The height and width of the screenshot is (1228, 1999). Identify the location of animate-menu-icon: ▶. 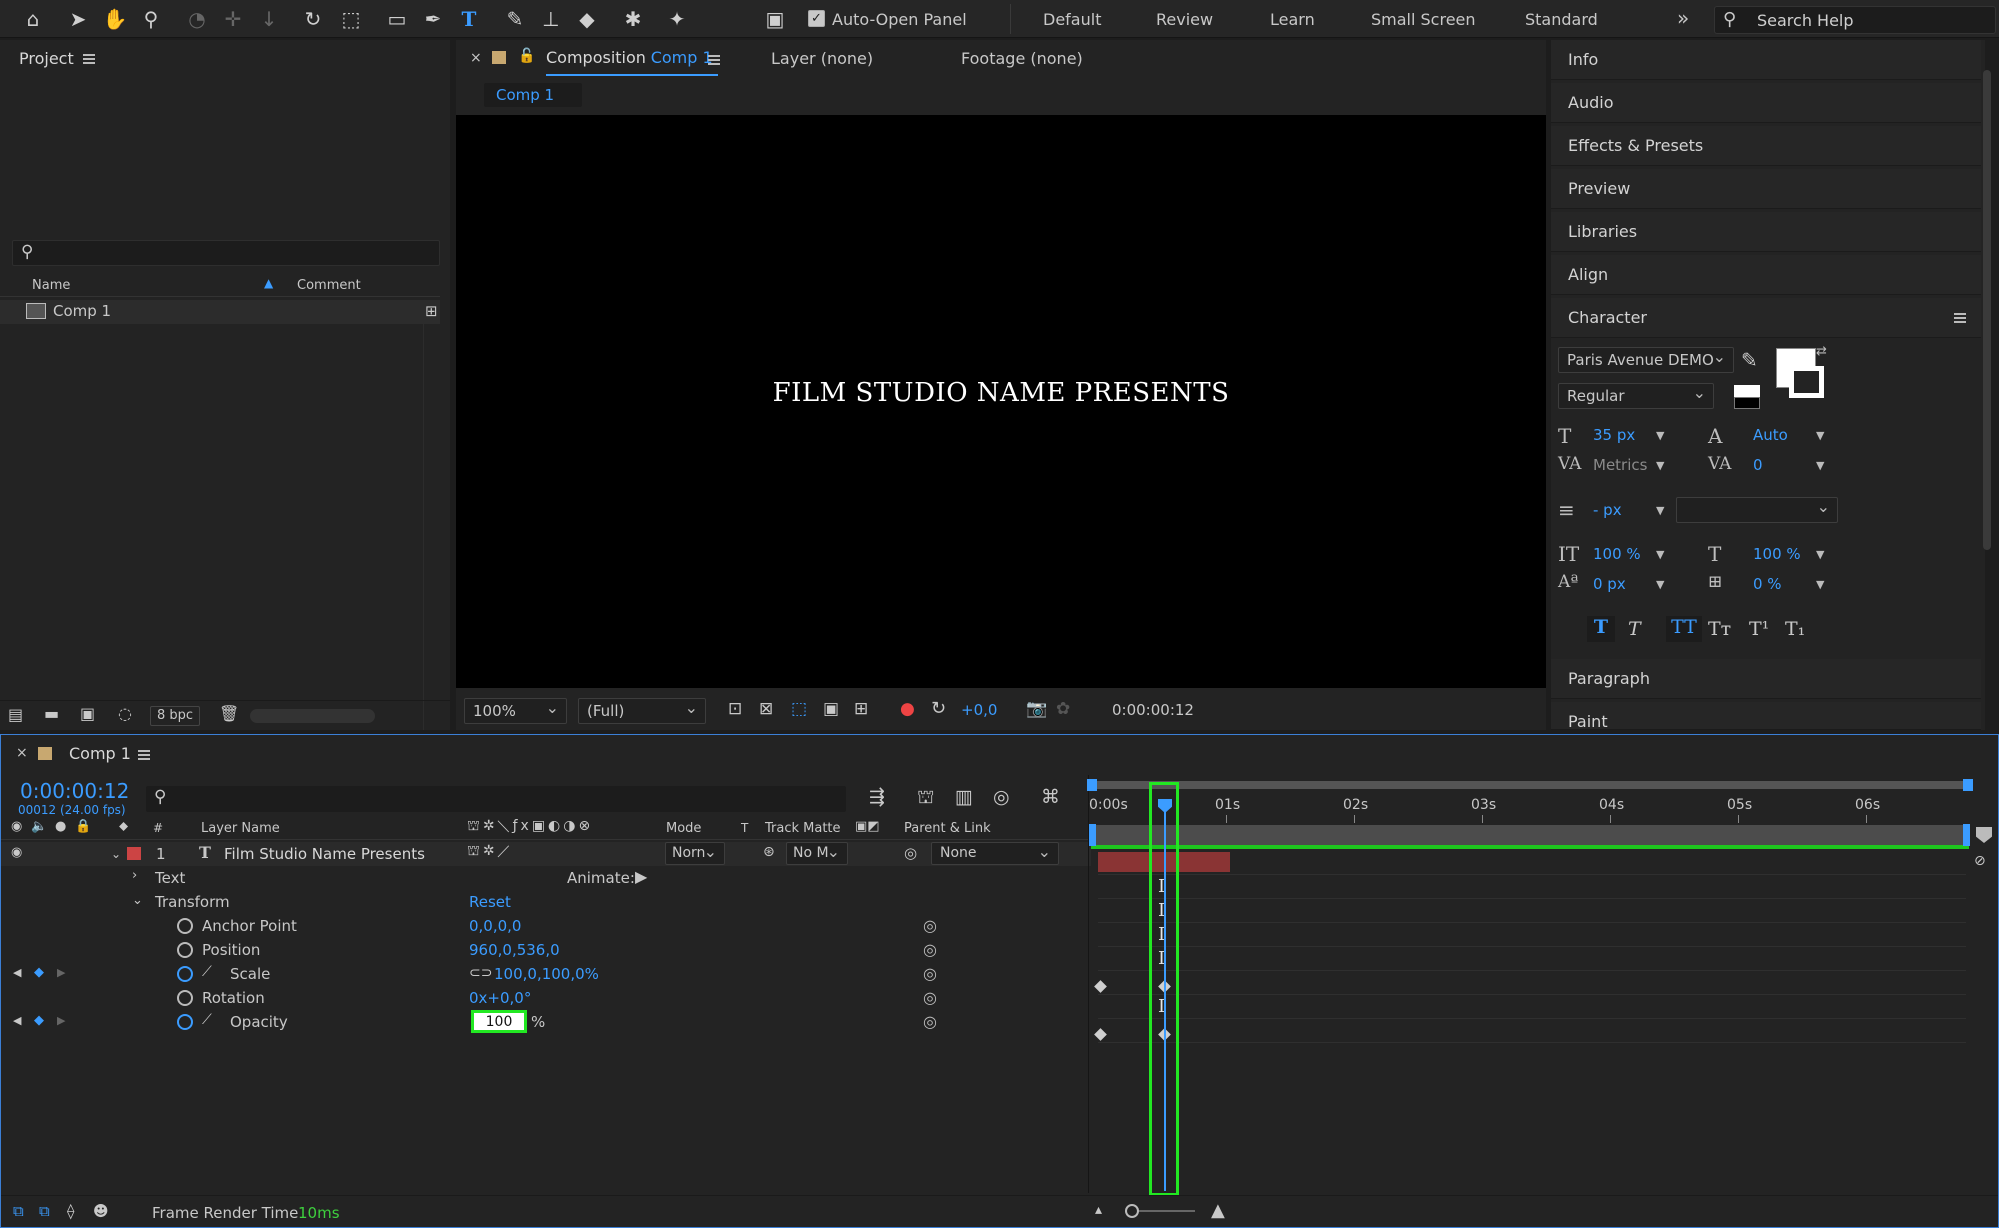
(641, 876).